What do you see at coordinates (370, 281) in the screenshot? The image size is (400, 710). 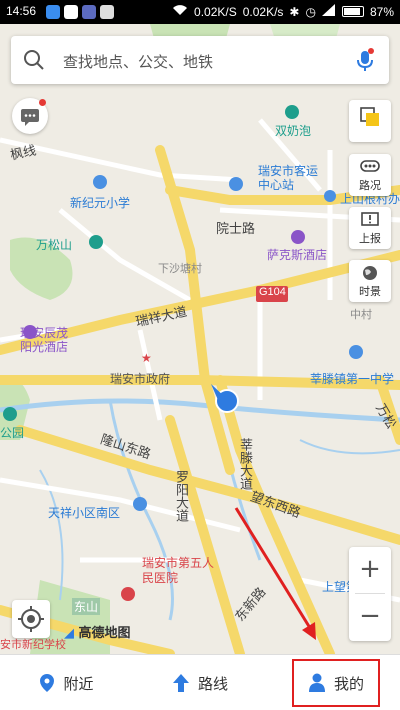 I see `timeview-button: 时景` at bounding box center [370, 281].